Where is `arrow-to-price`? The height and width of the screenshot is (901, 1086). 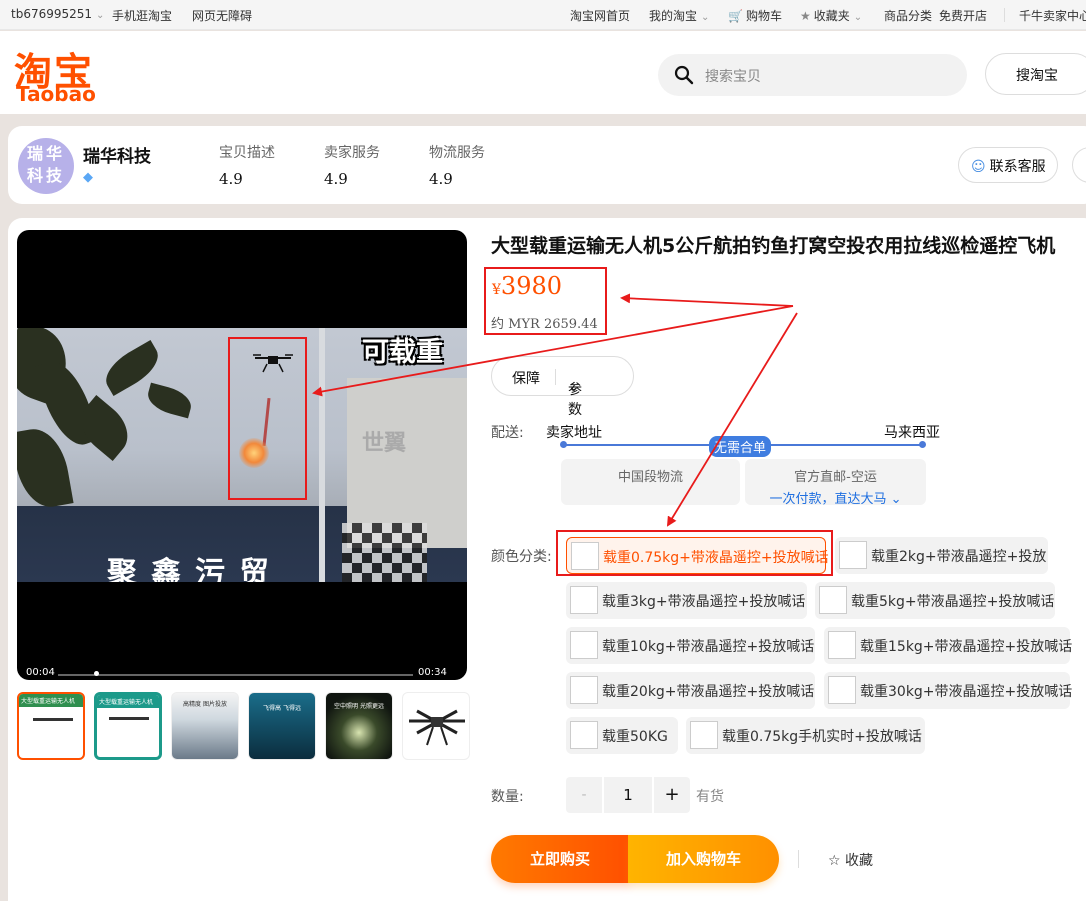
arrow-to-price is located at coordinates (707, 300).